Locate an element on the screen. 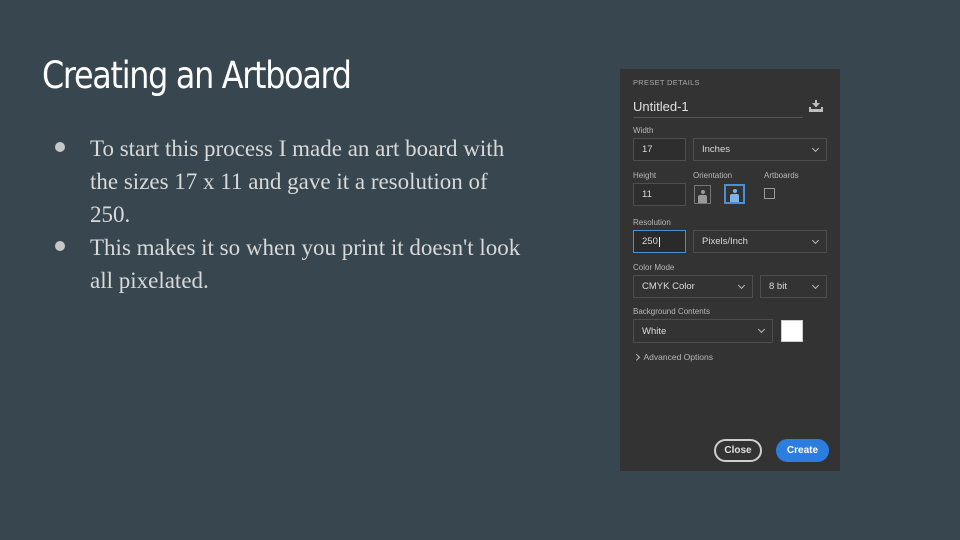 The height and width of the screenshot is (540, 960). color-mode-select: CMYK Color is located at coordinates (693, 286).